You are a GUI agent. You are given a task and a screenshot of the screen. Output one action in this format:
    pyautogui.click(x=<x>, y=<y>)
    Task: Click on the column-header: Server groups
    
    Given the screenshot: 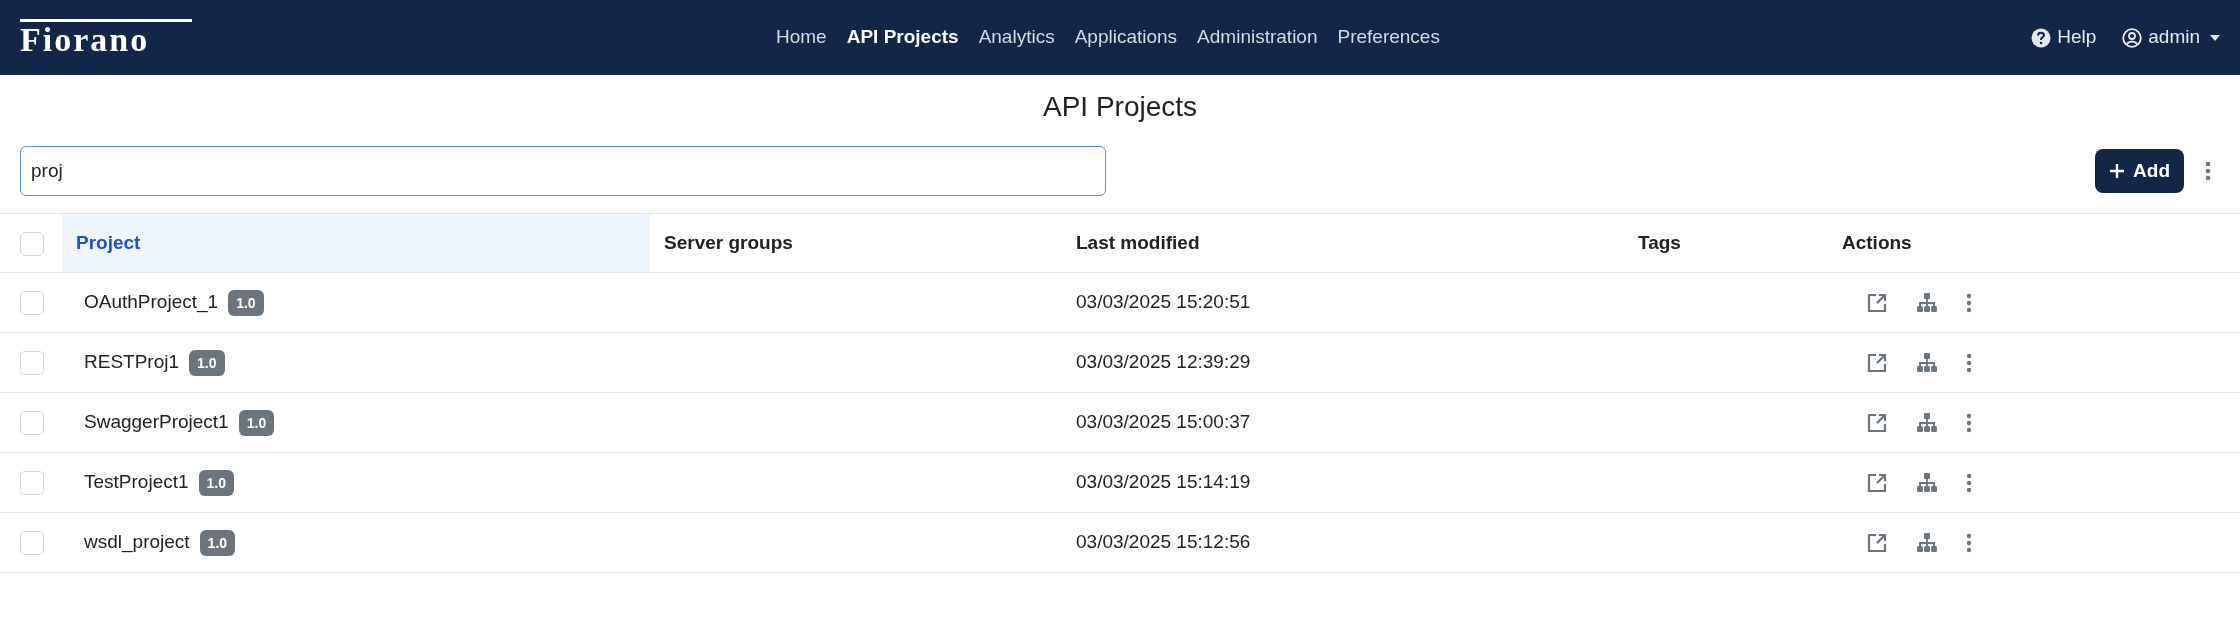 What is the action you would take?
    pyautogui.click(x=856, y=243)
    